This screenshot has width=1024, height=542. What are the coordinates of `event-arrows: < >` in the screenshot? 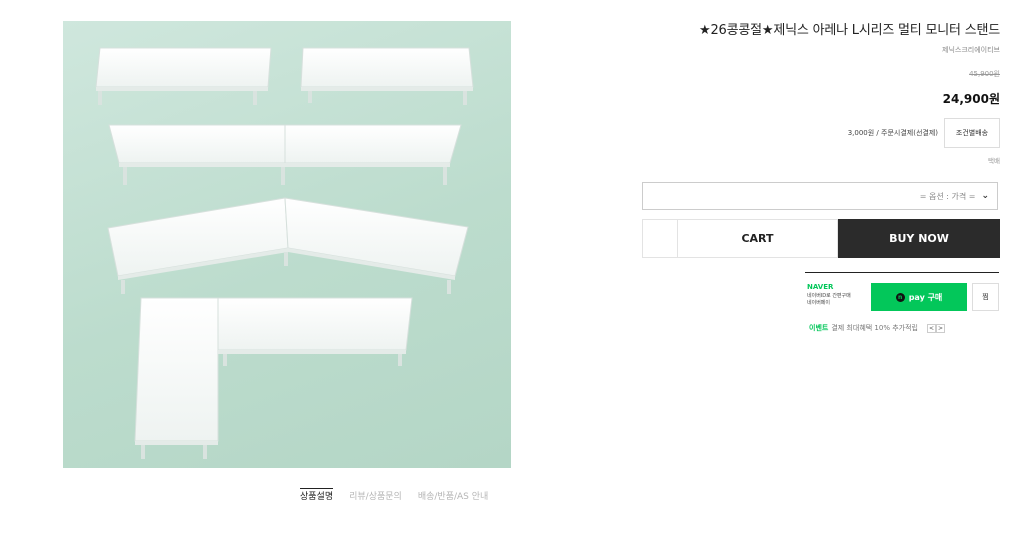 It's located at (935, 328).